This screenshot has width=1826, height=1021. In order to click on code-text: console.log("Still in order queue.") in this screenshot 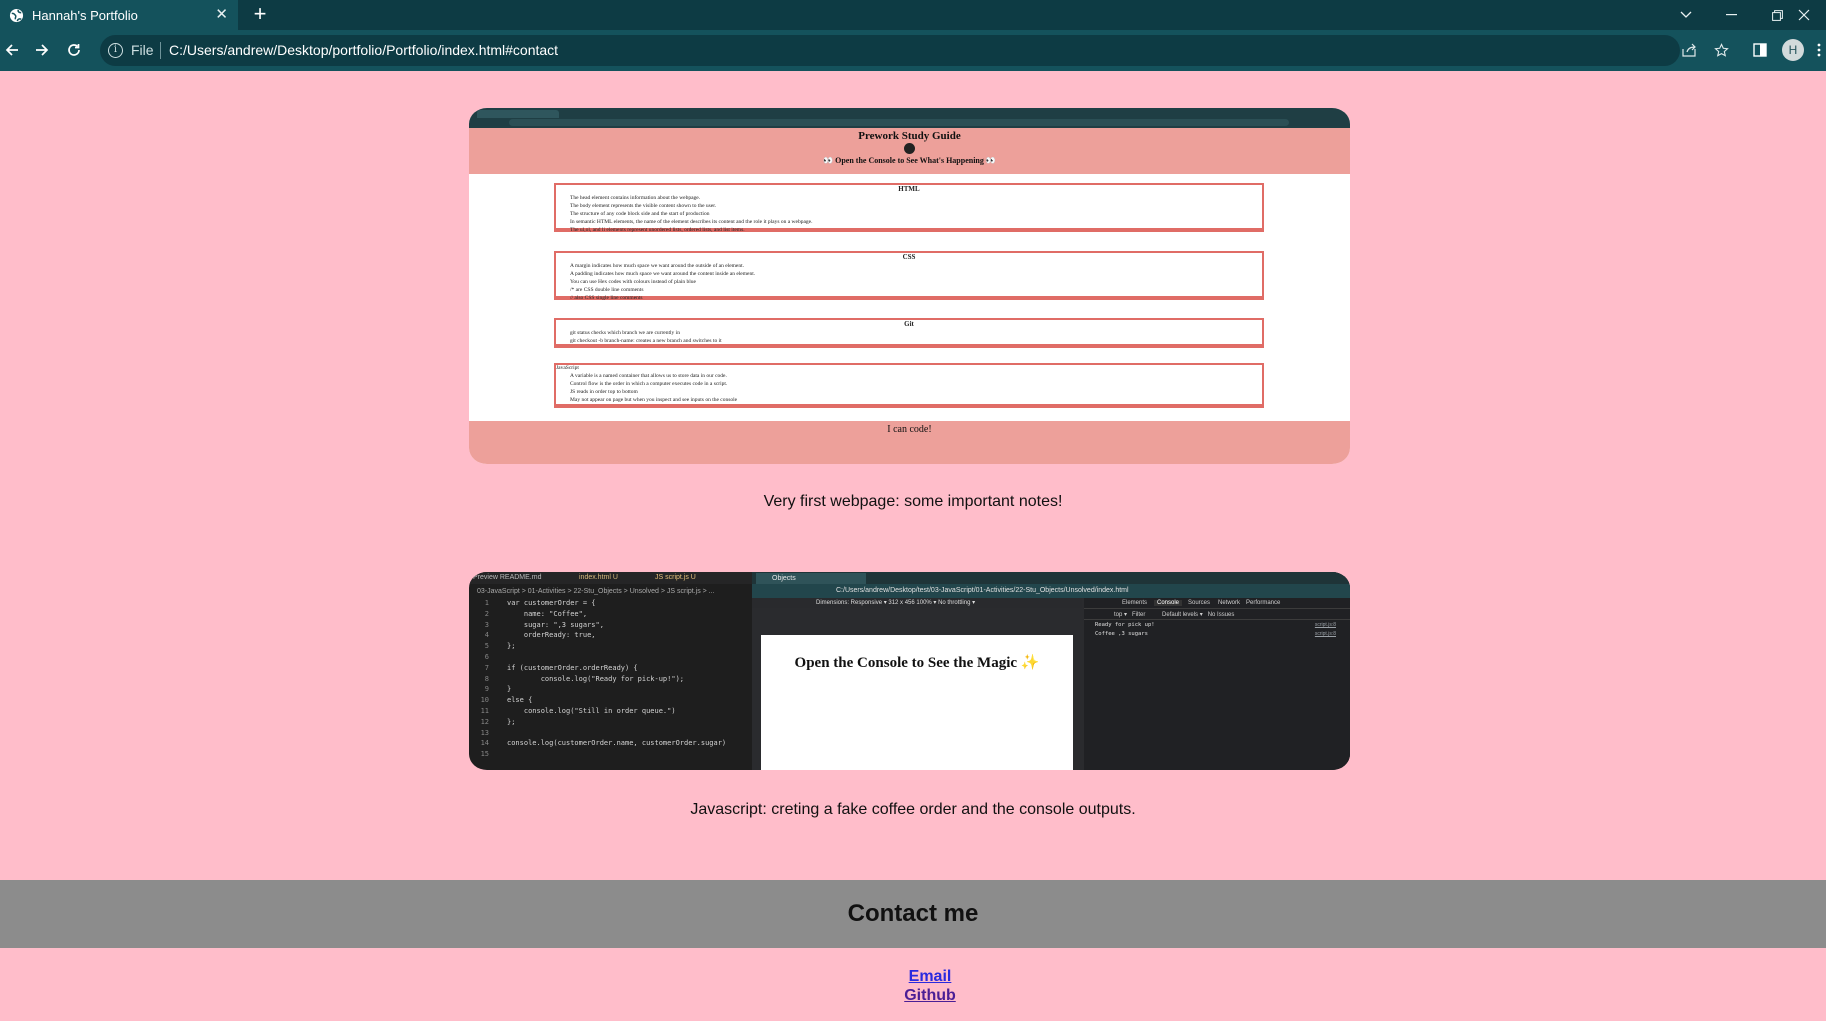, I will do `click(591, 710)`.